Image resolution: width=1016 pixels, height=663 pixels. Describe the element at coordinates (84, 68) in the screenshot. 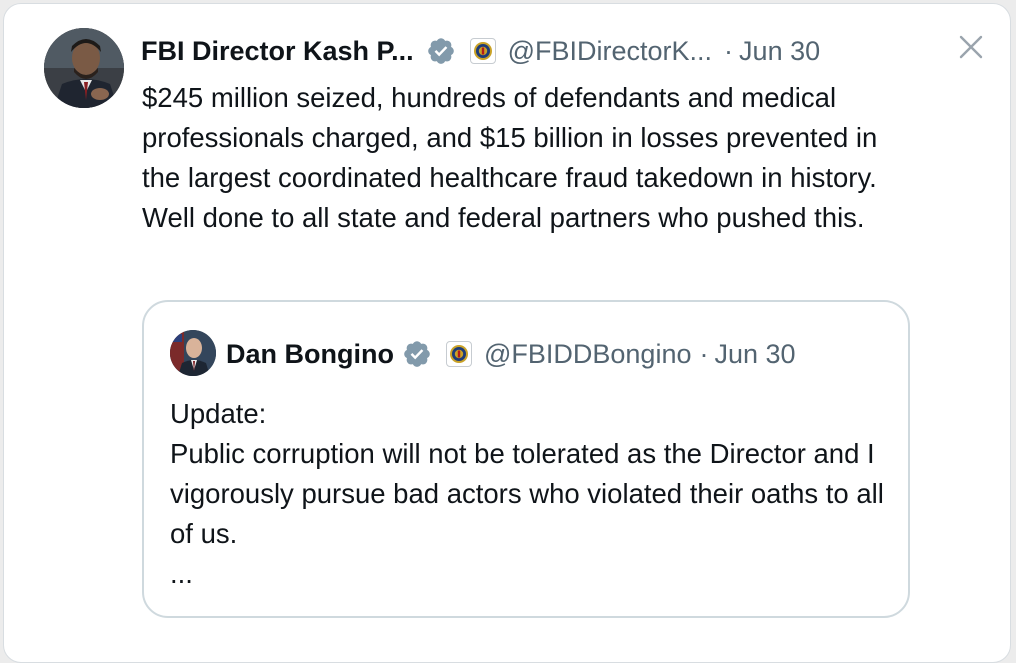

I see `author-avatar` at that location.